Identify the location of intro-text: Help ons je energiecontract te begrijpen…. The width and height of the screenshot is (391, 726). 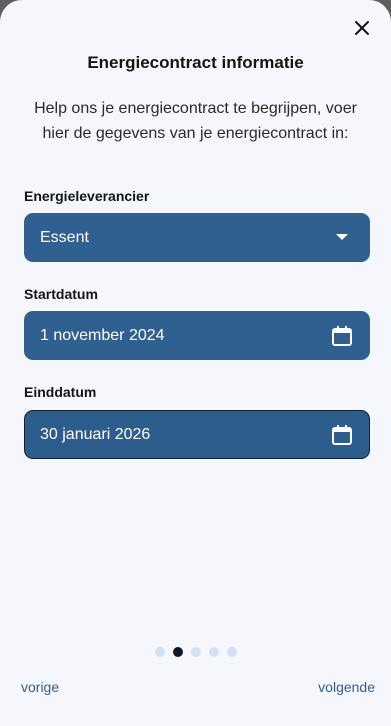
(195, 121).